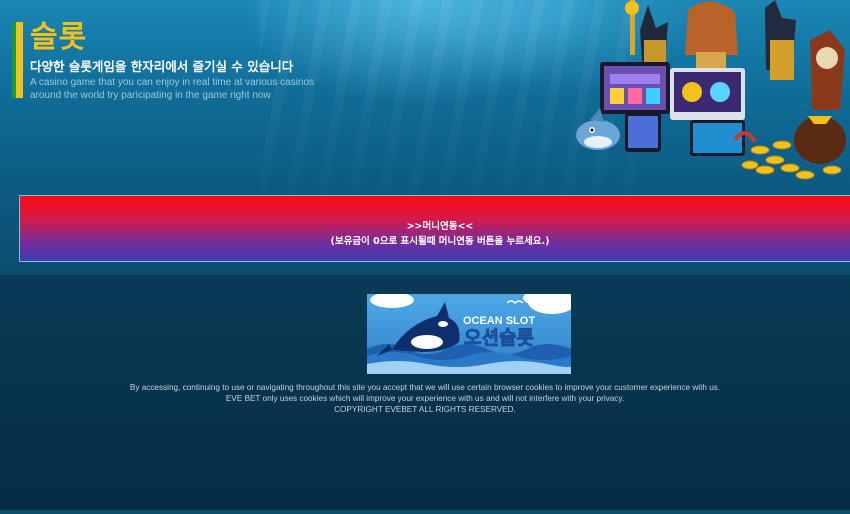 The width and height of the screenshot is (850, 514). What do you see at coordinates (440, 241) in the screenshot?
I see `money-sync-hint: (보유금이 0으로 표시될때 머니연동 버튼을 누르세요.)` at bounding box center [440, 241].